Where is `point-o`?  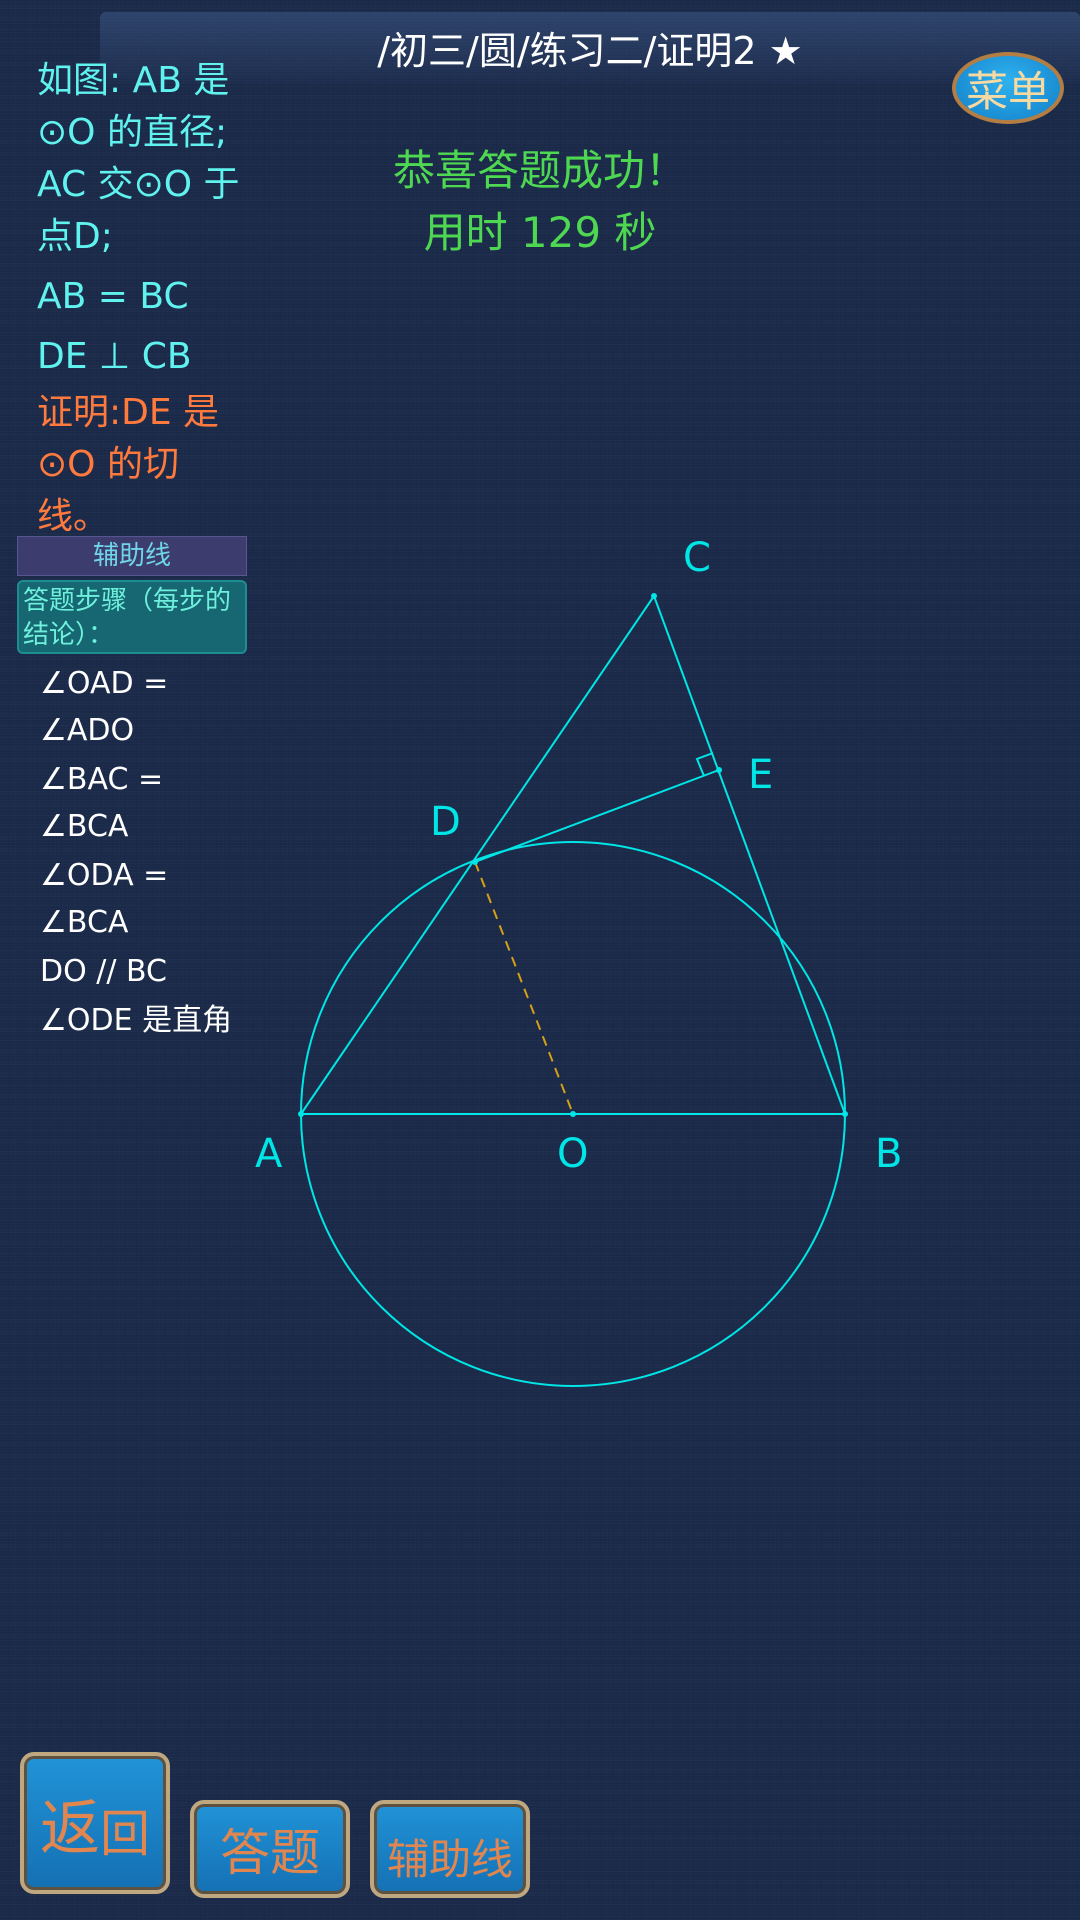 point-o is located at coordinates (573, 1114).